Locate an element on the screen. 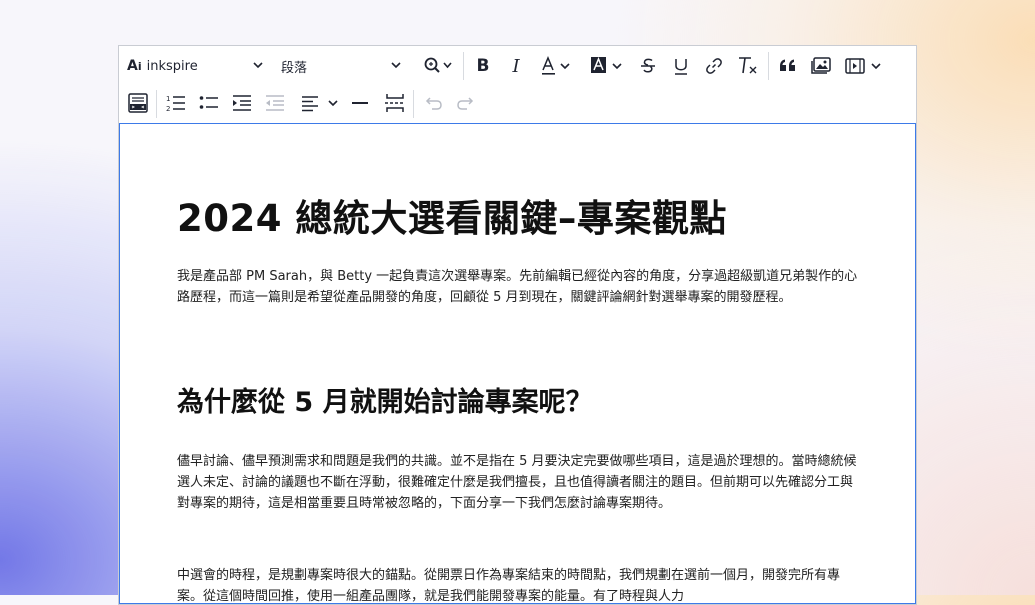  numbered-list-icon: 1 2 is located at coordinates (175, 104).